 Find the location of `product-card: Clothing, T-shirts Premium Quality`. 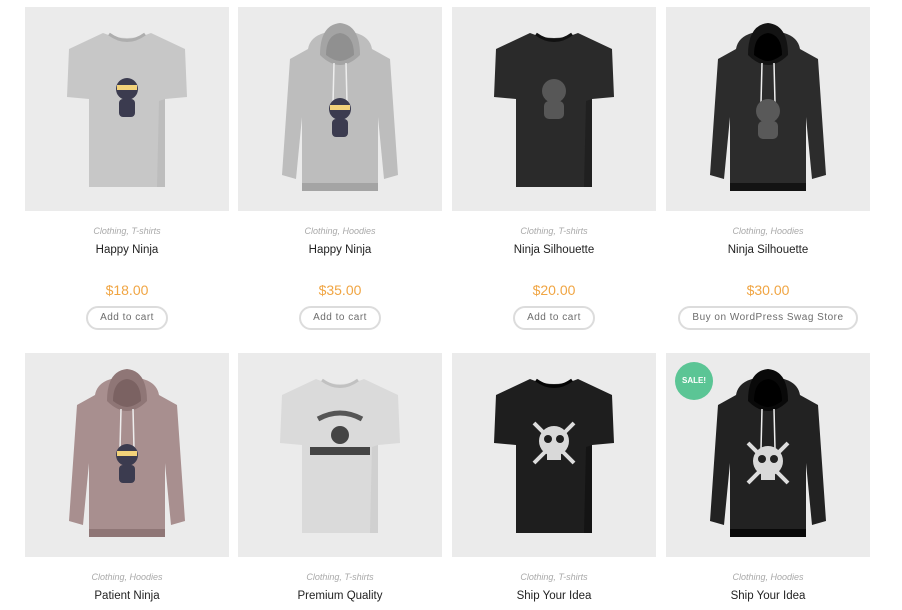

product-card: Clothing, T-shirts Premium Quality is located at coordinates (340, 478).